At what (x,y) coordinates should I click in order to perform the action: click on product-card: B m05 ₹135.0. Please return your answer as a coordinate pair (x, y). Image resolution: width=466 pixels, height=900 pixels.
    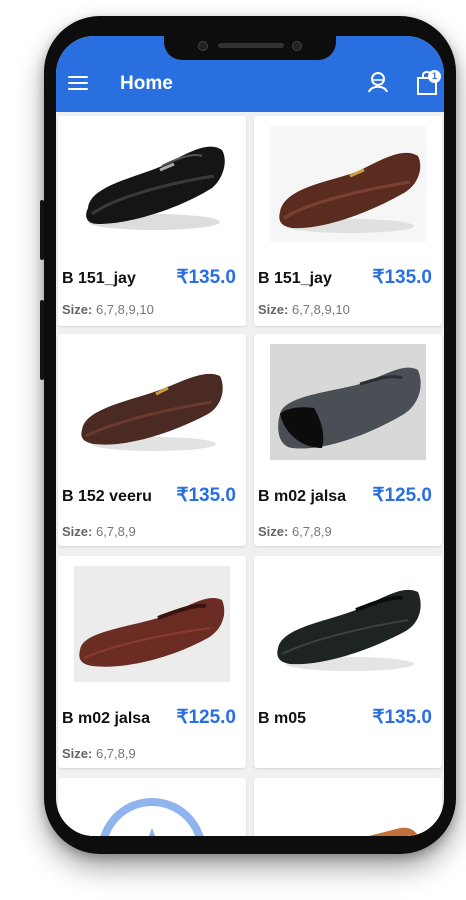
    Looking at the image, I should click on (348, 662).